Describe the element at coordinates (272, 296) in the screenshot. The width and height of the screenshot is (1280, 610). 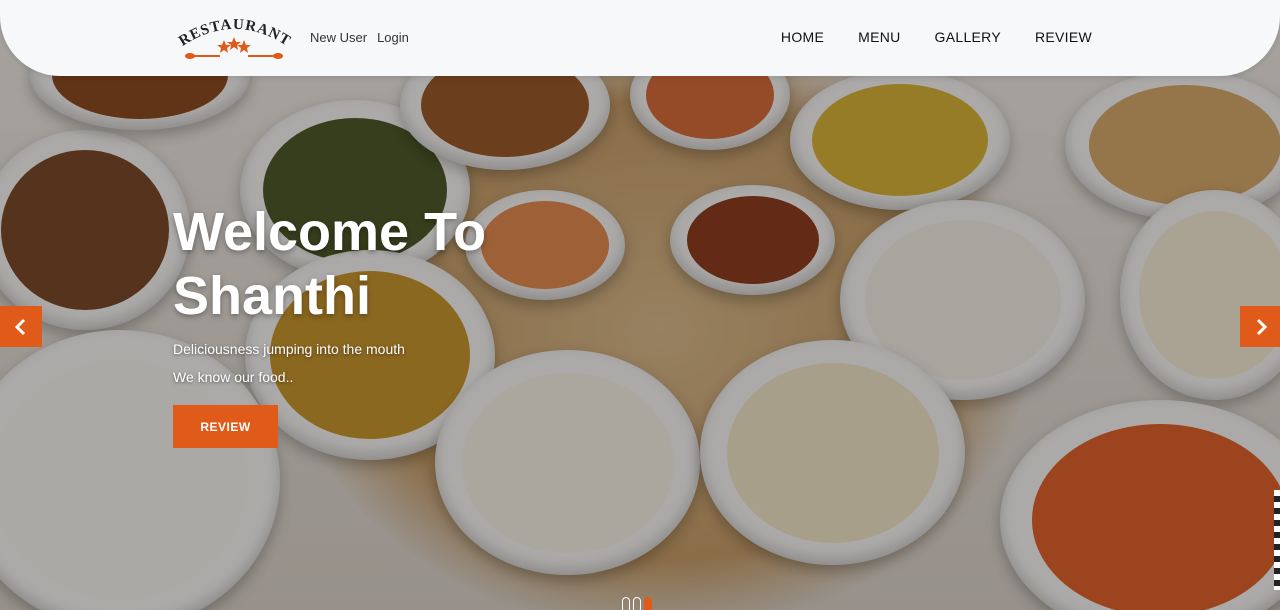
I see `hero-title-line2: Shanthi` at that location.